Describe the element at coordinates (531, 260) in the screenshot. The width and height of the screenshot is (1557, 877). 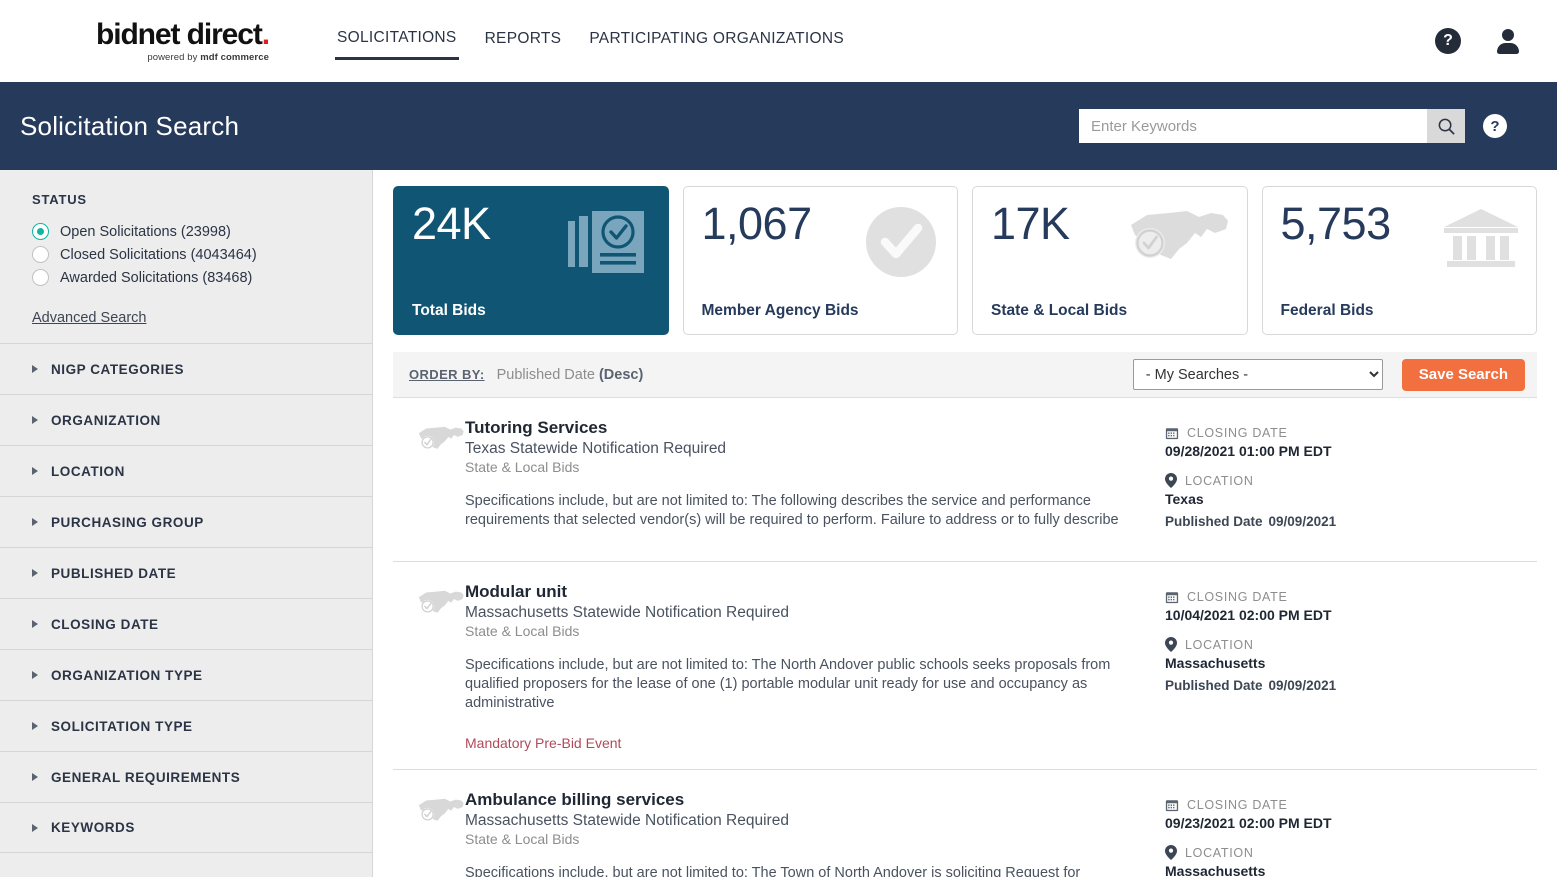
I see `stat-card-total-bids: 24K Total Bids` at that location.